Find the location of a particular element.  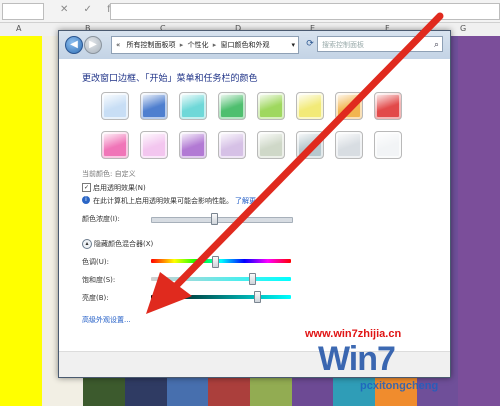

watermark-logo: Win7 is located at coordinates (357, 359).